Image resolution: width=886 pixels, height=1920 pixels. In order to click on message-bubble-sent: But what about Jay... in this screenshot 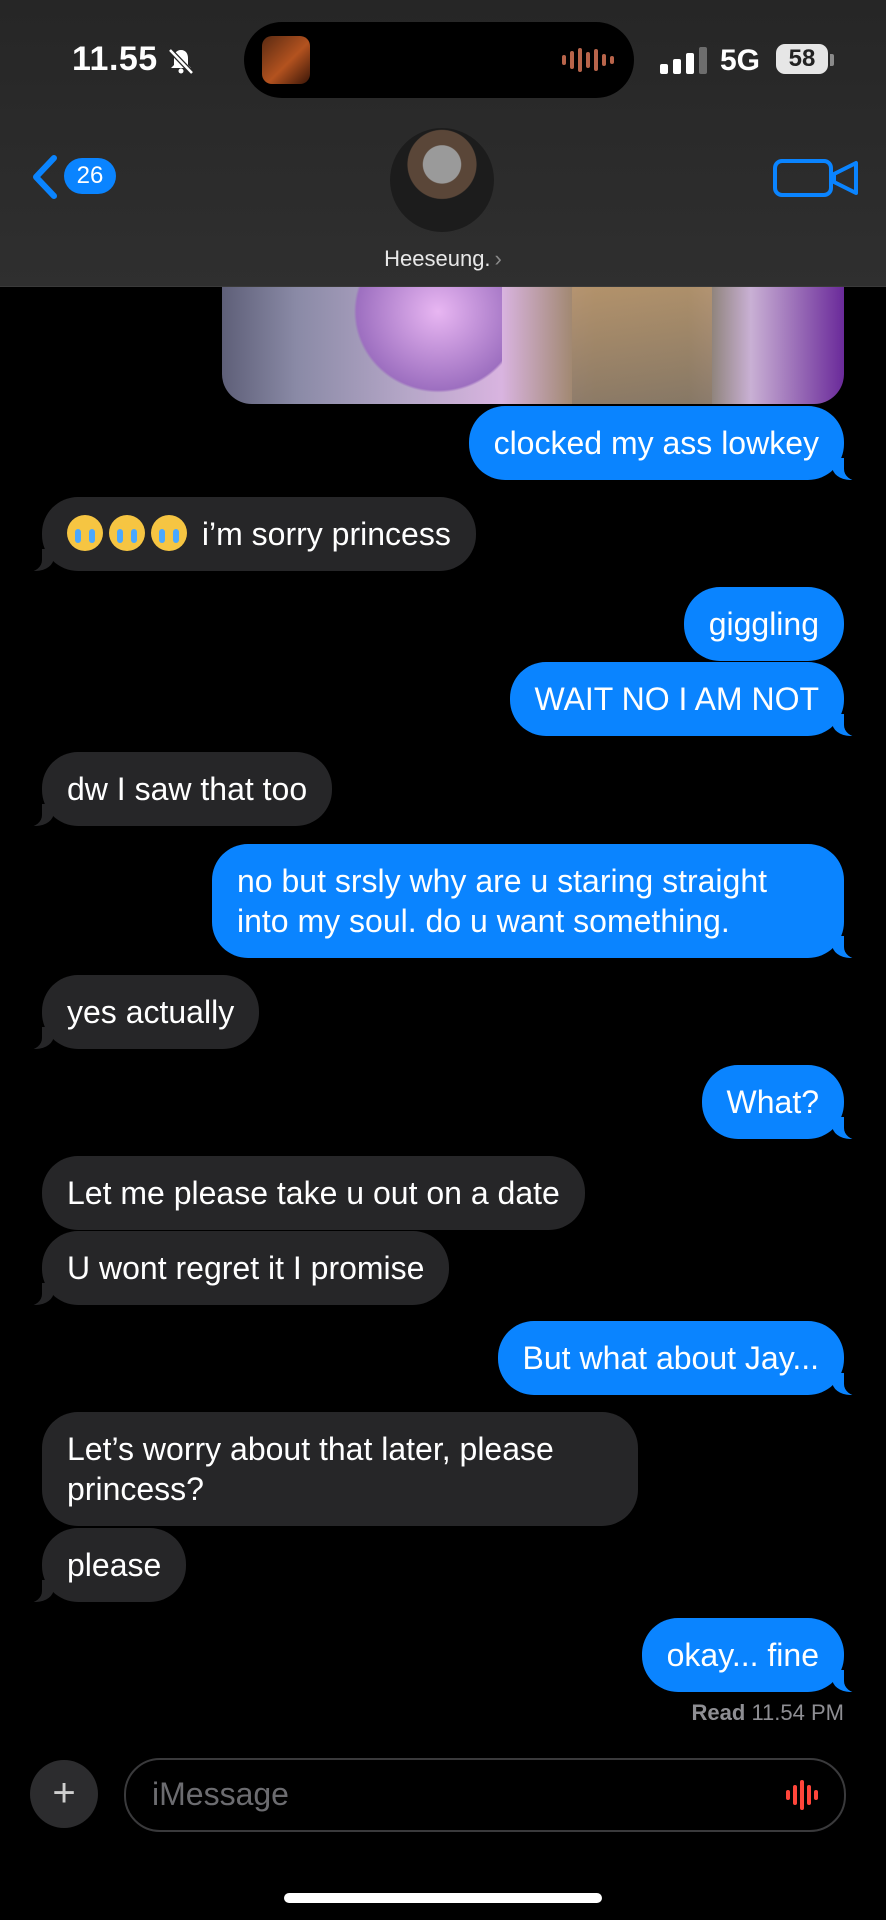, I will do `click(682, 1358)`.